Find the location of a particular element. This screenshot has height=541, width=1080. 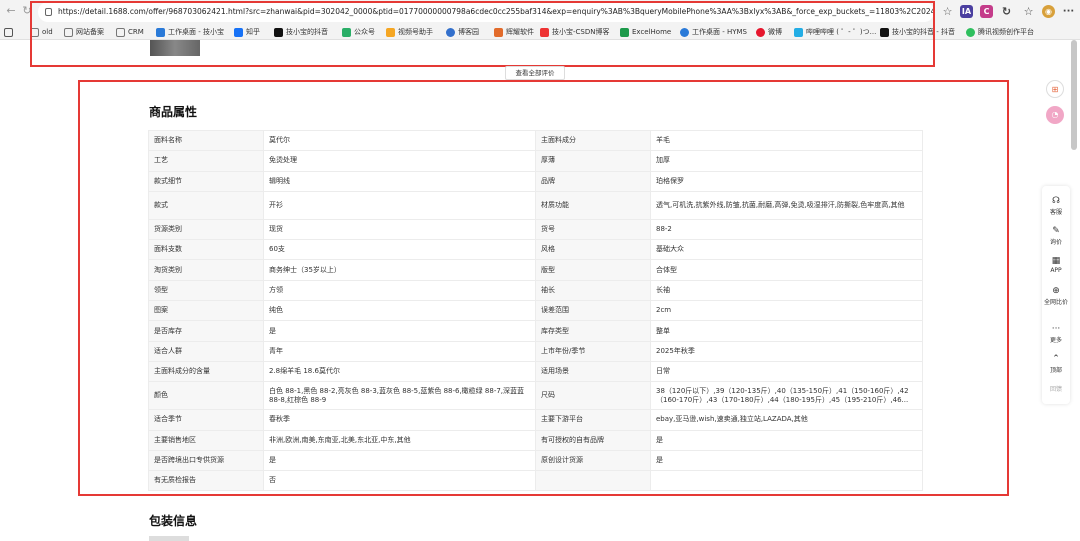

attr-value-cell: 日常 is located at coordinates (786, 371).